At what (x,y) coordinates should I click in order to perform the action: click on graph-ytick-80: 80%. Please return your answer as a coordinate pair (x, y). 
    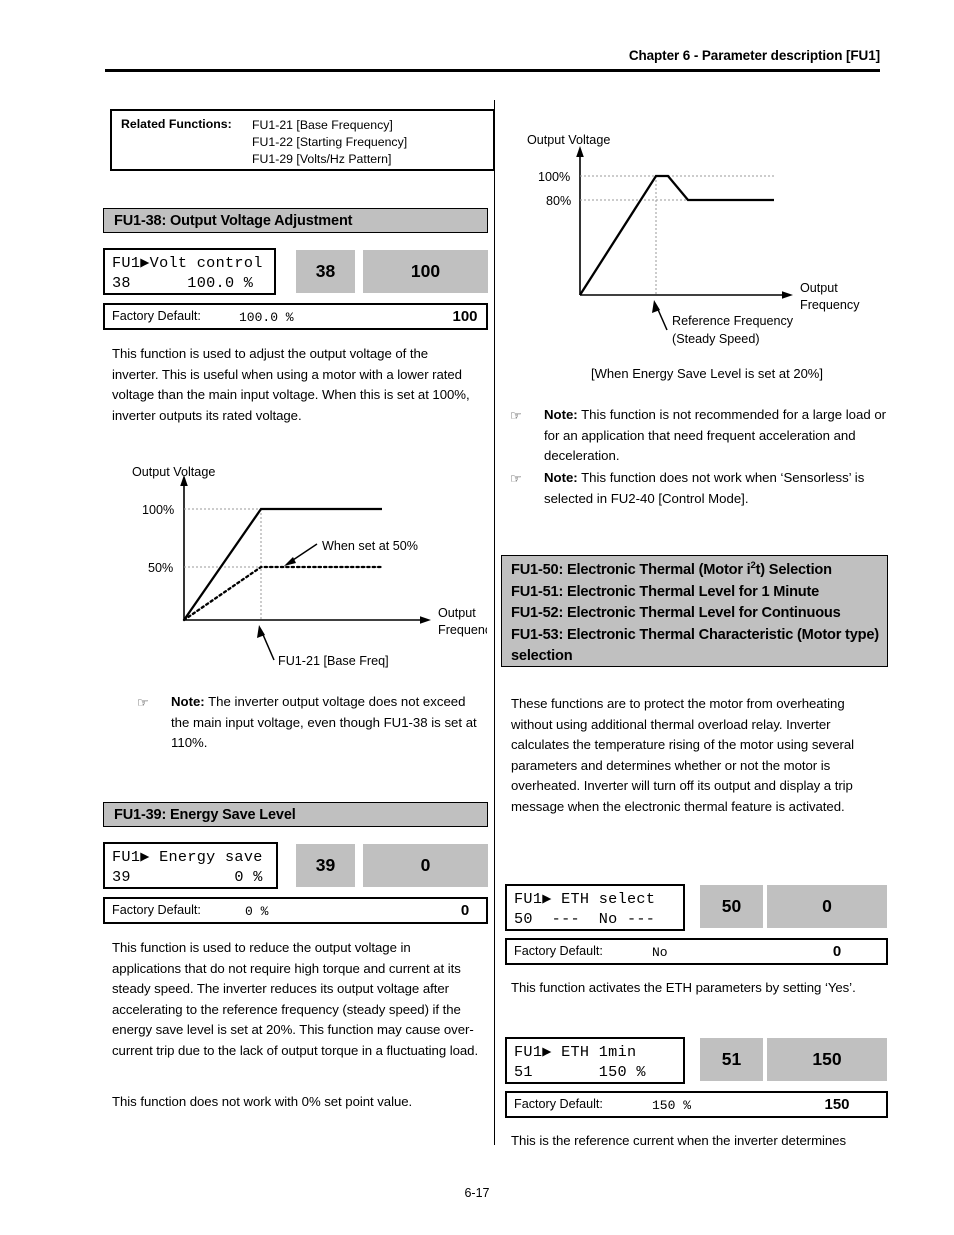
    Looking at the image, I should click on (558, 201).